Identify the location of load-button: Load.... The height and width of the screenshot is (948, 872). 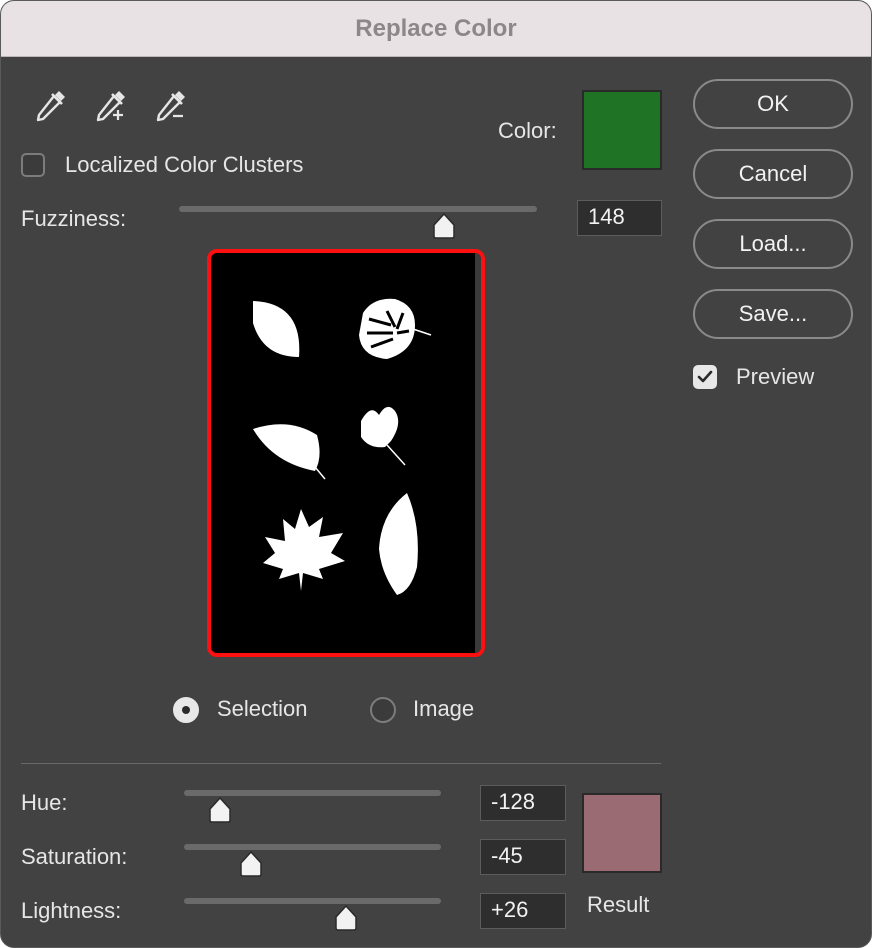
(773, 244).